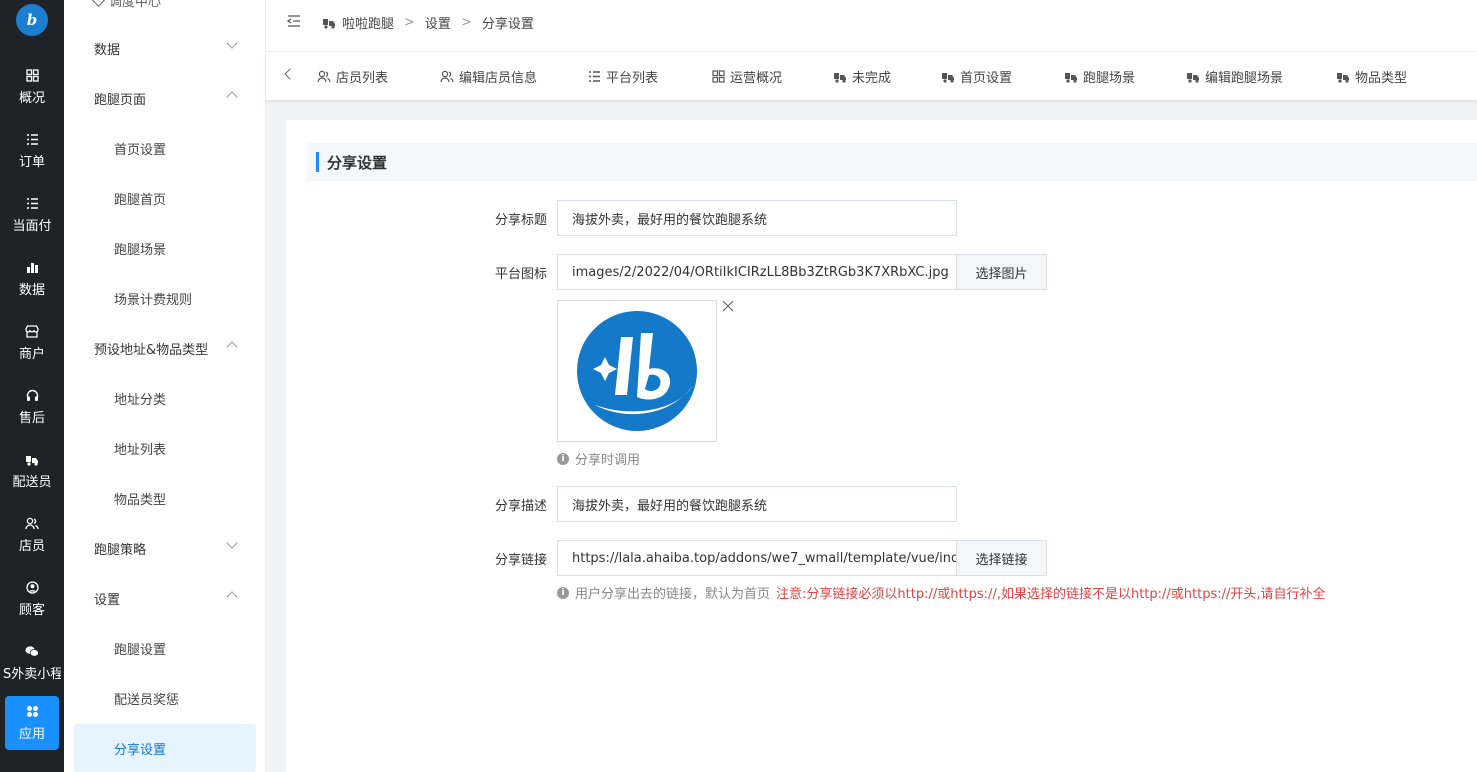 The width and height of the screenshot is (1477, 772). I want to click on breadcrumb-item: 啦啦跑腿, so click(358, 22).